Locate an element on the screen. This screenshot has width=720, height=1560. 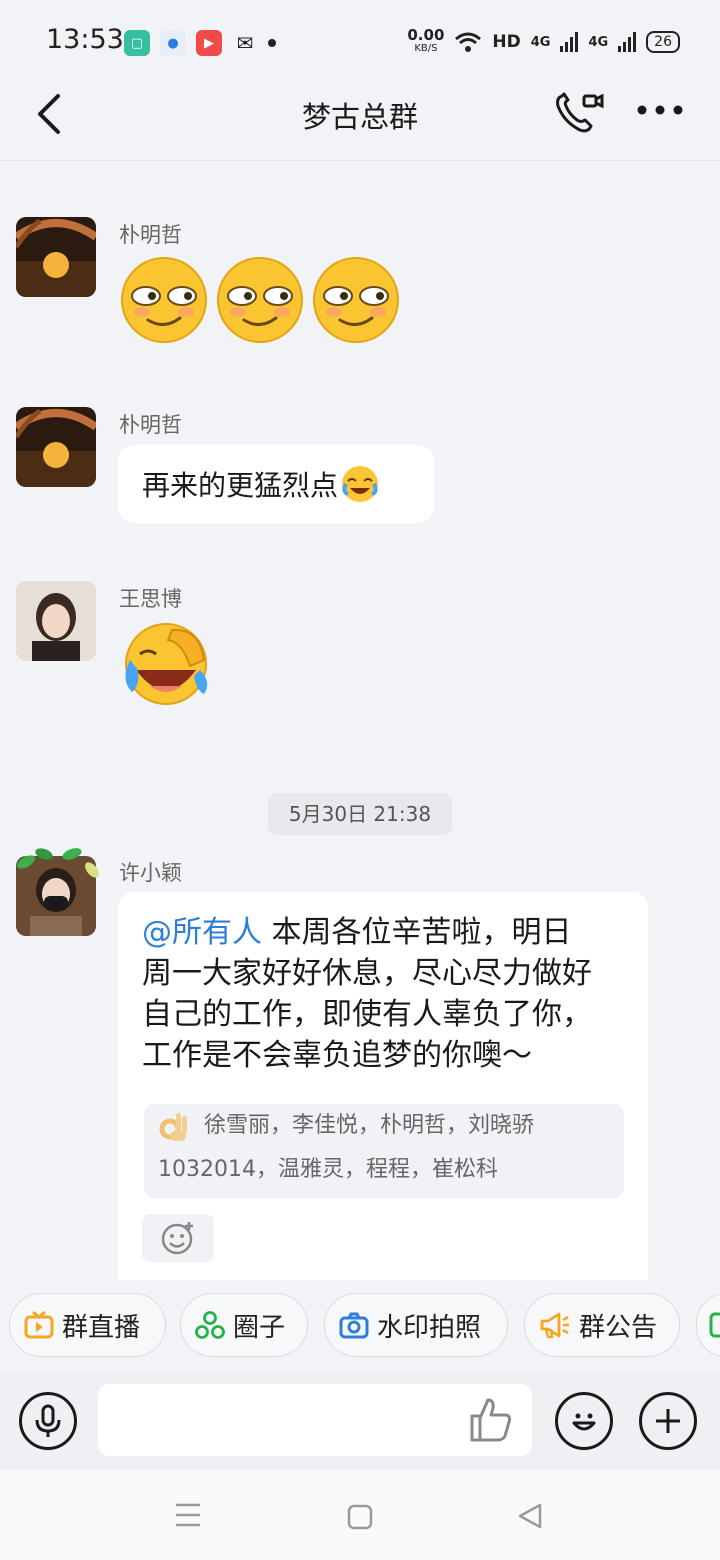
wifi-icon is located at coordinates (468, 42).